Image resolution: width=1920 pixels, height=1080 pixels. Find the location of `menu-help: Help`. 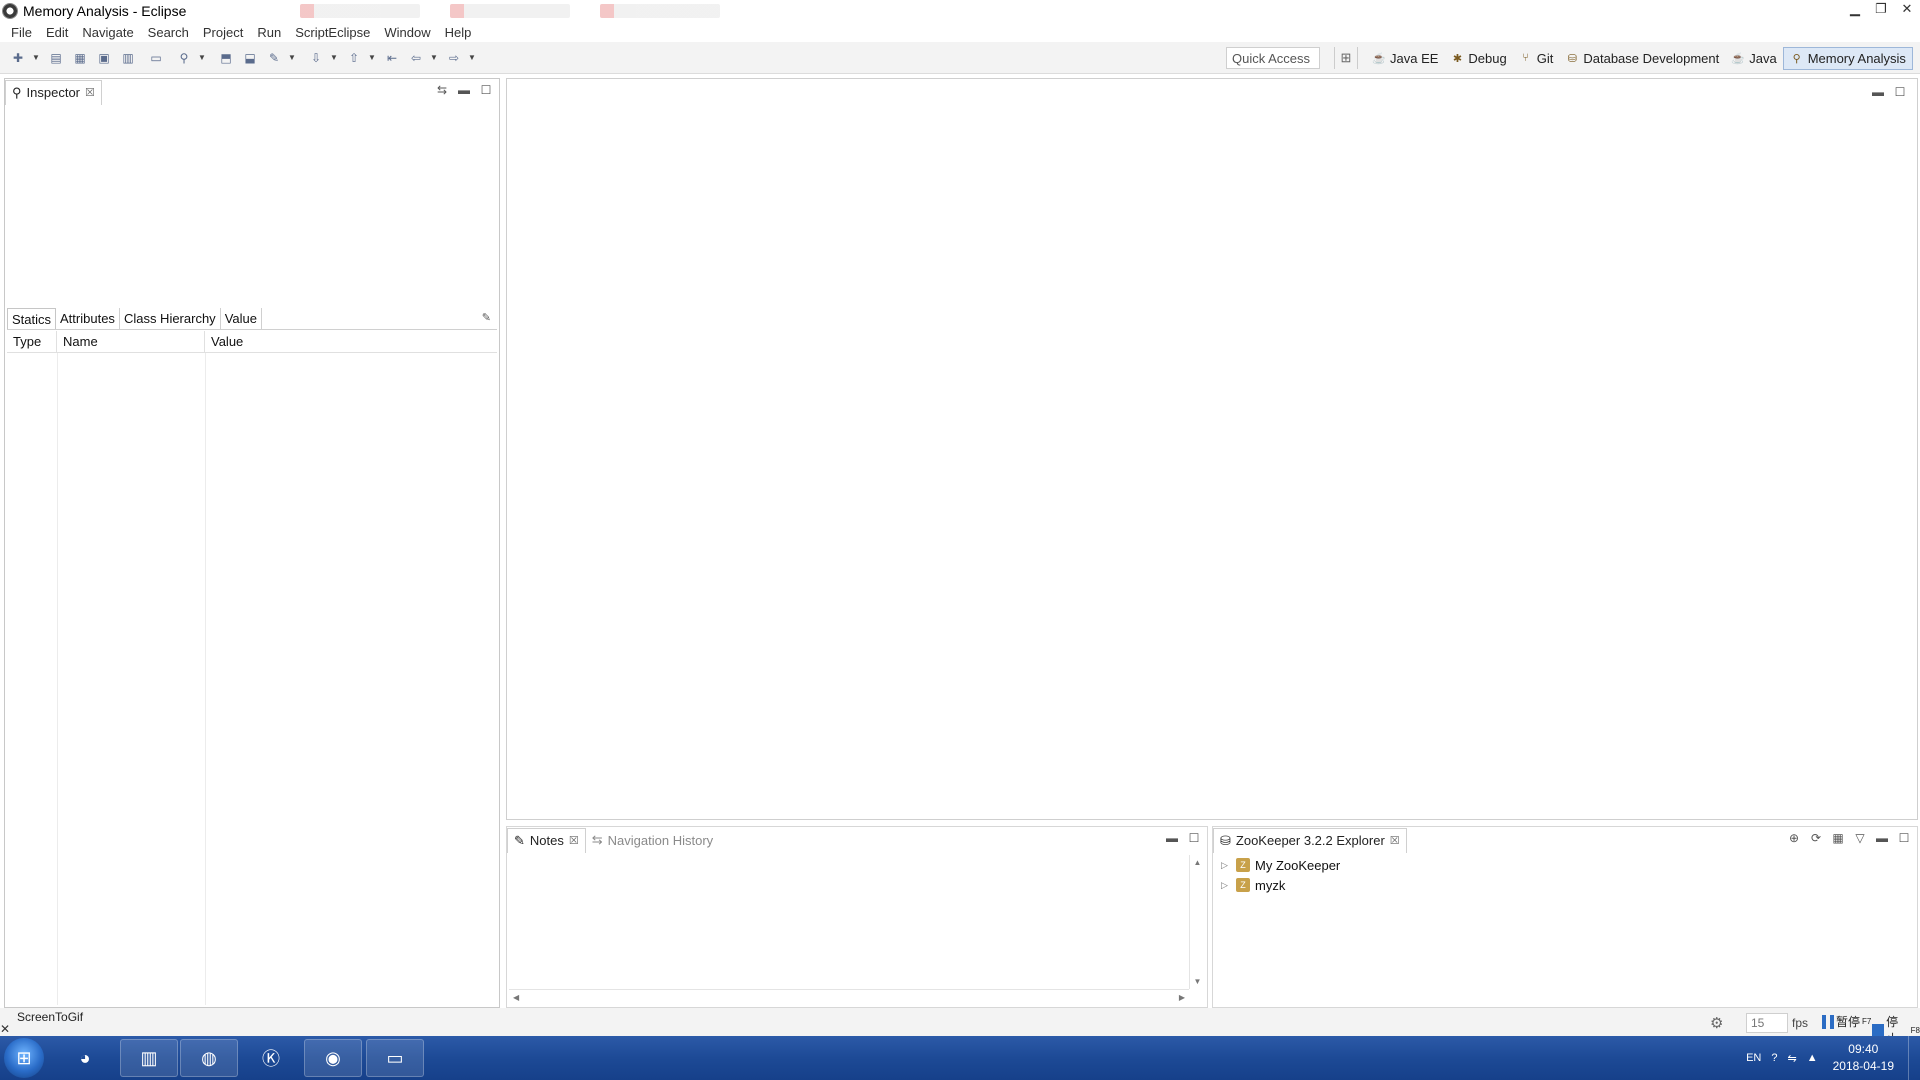

menu-help: Help is located at coordinates (458, 32).